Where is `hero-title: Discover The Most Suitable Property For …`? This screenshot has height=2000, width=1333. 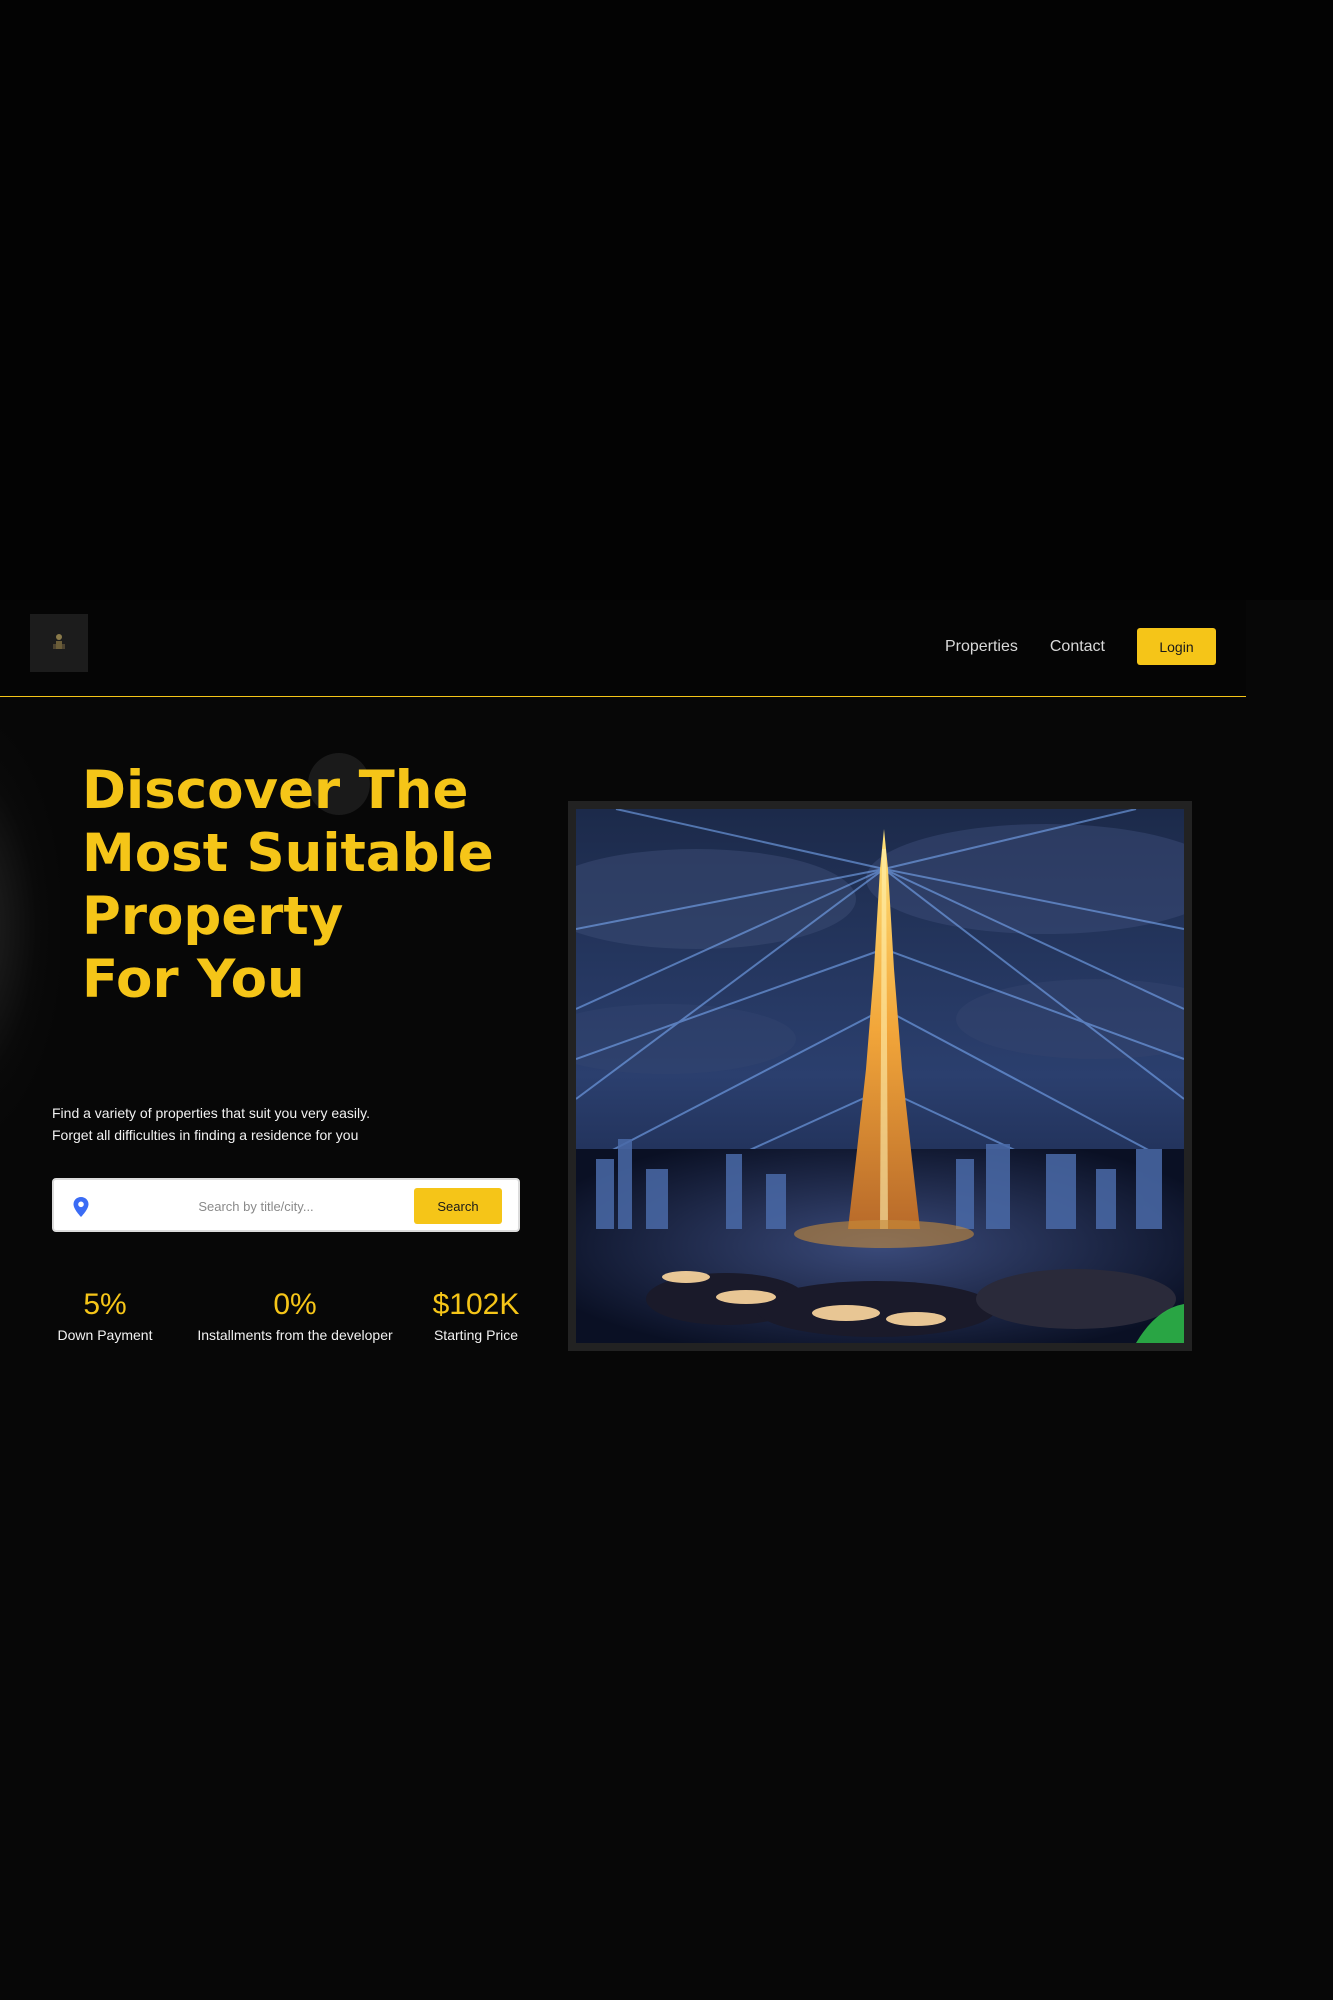
hero-title: Discover The Most Suitable Property For … is located at coordinates (312, 885).